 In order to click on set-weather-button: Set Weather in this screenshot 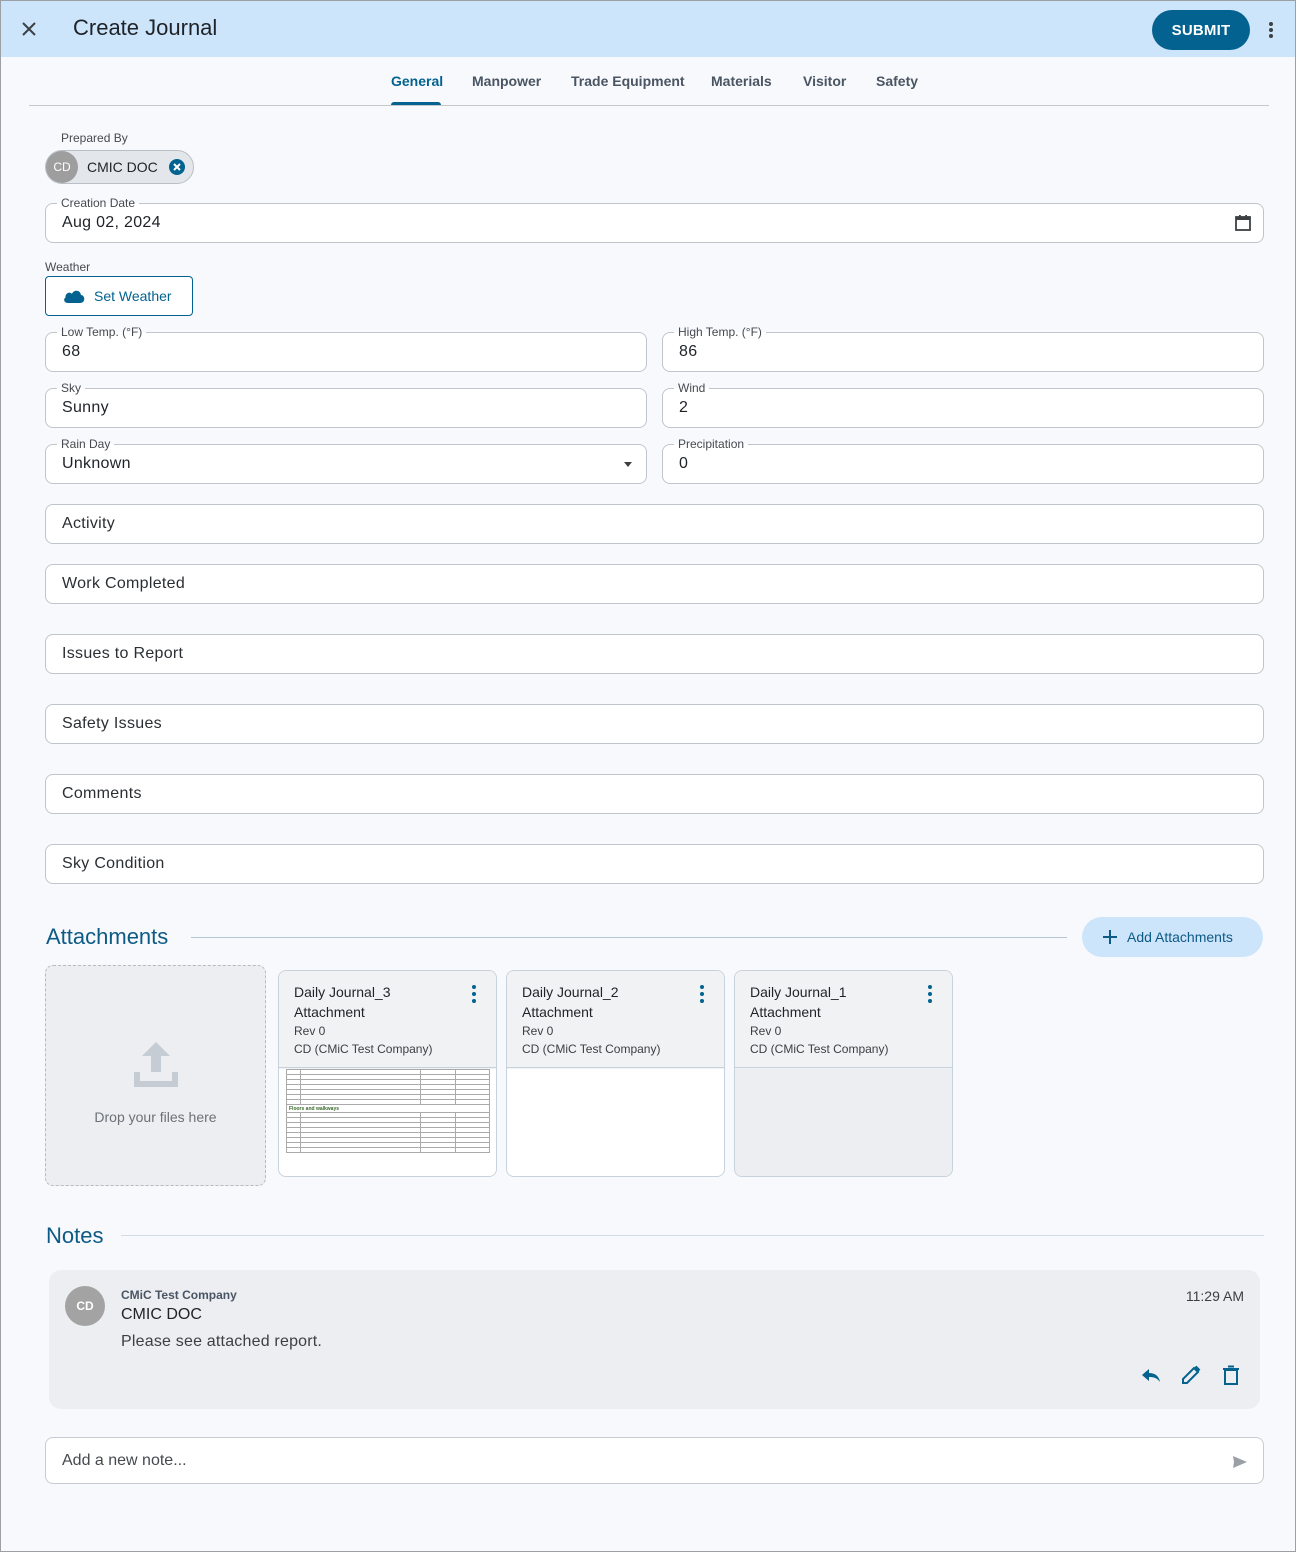, I will do `click(119, 296)`.